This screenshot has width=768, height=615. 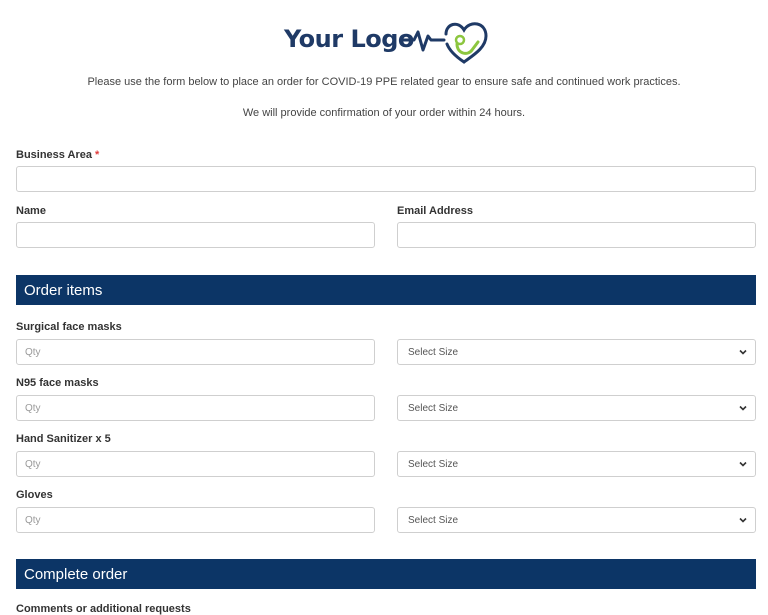 What do you see at coordinates (576, 352) in the screenshot?
I see `surgical-masks-size-select: Select Size` at bounding box center [576, 352].